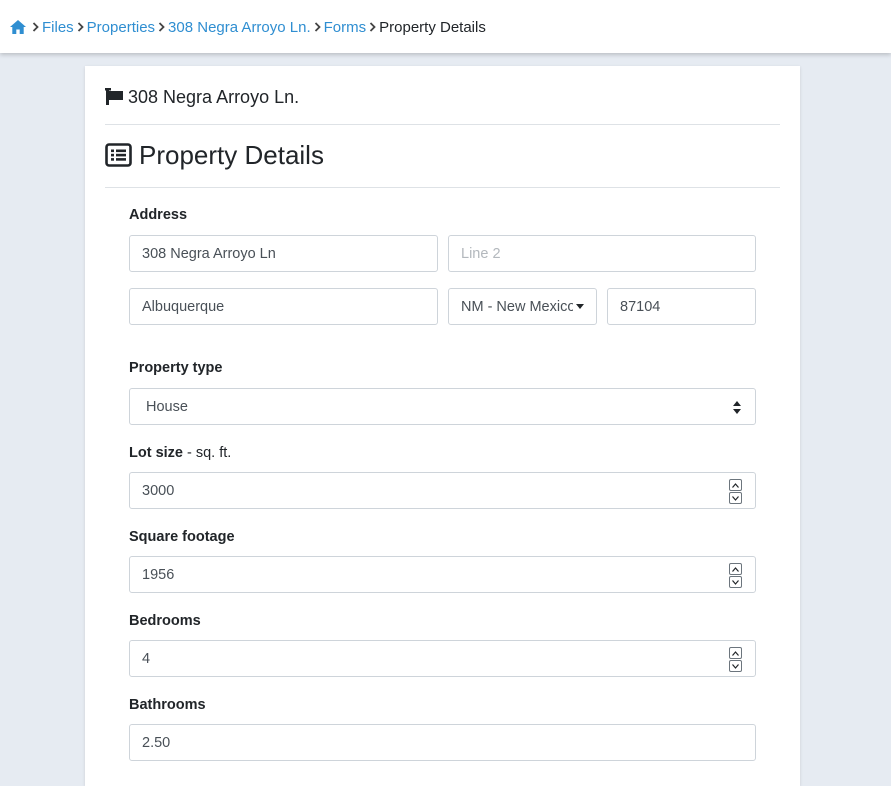 Image resolution: width=891 pixels, height=786 pixels. I want to click on lot-size-unit: - sq. ft., so click(207, 453).